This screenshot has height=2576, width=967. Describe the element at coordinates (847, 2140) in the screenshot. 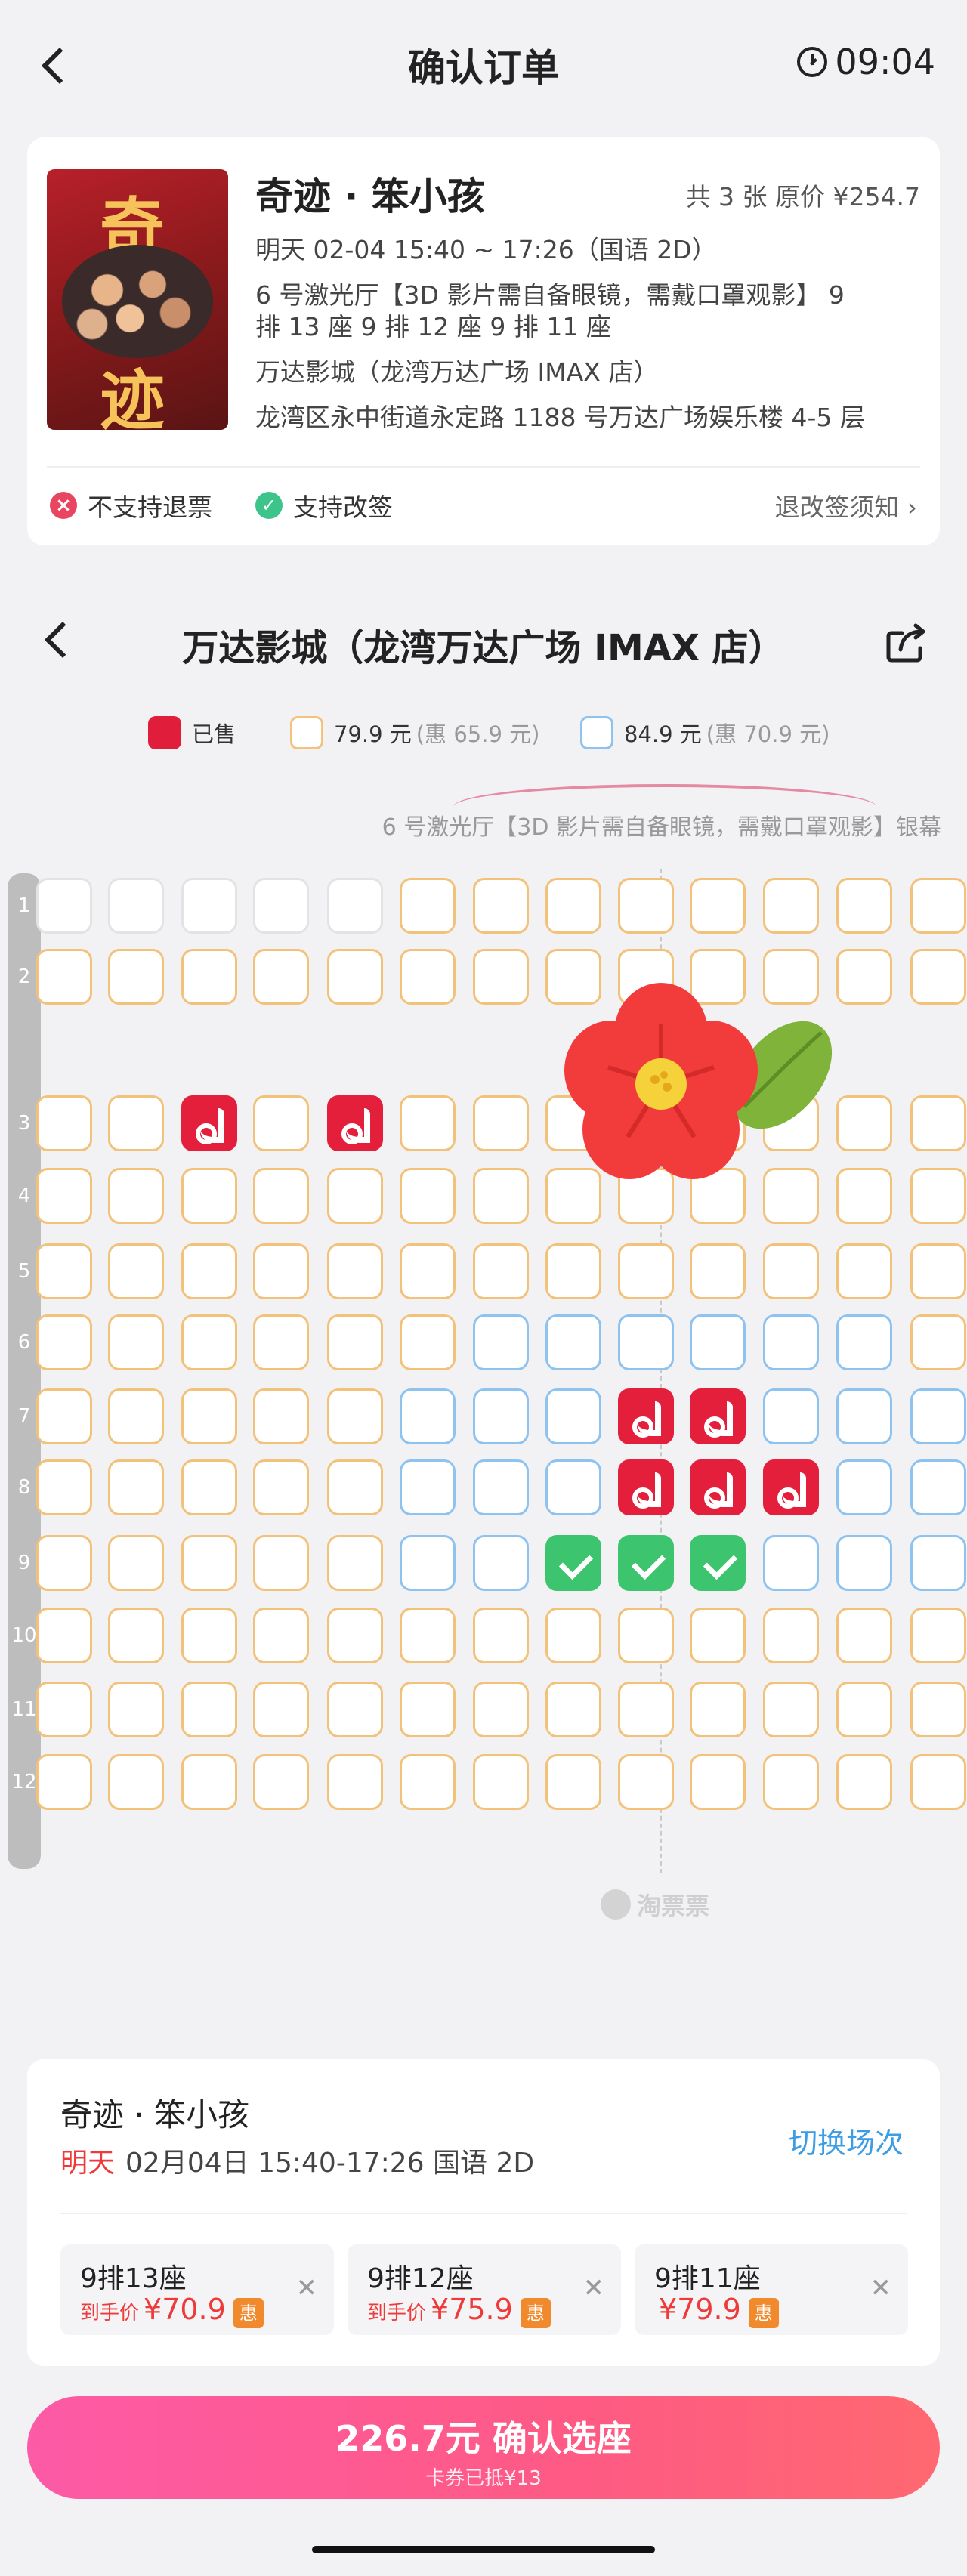

I see `switch-showtime-button: 切换场次` at that location.